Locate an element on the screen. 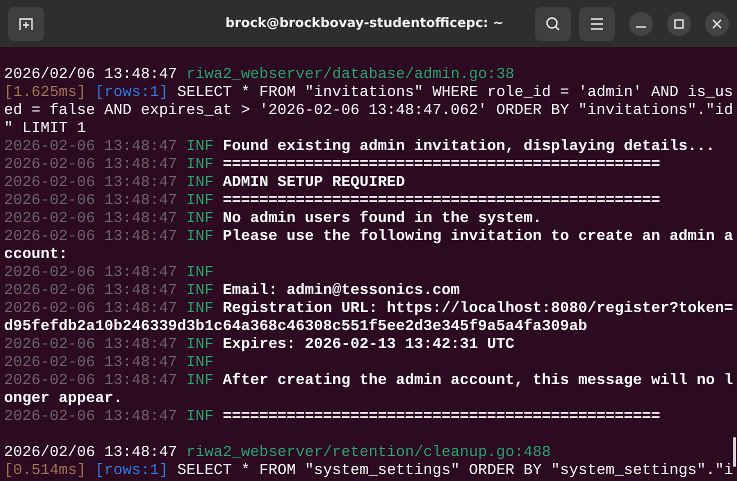 Image resolution: width=737 pixels, height=481 pixels. source-location-line: 2026/02/06 13:48:47 riwa2_webserver/database/admin.go:38 is located at coordinates (259, 74).